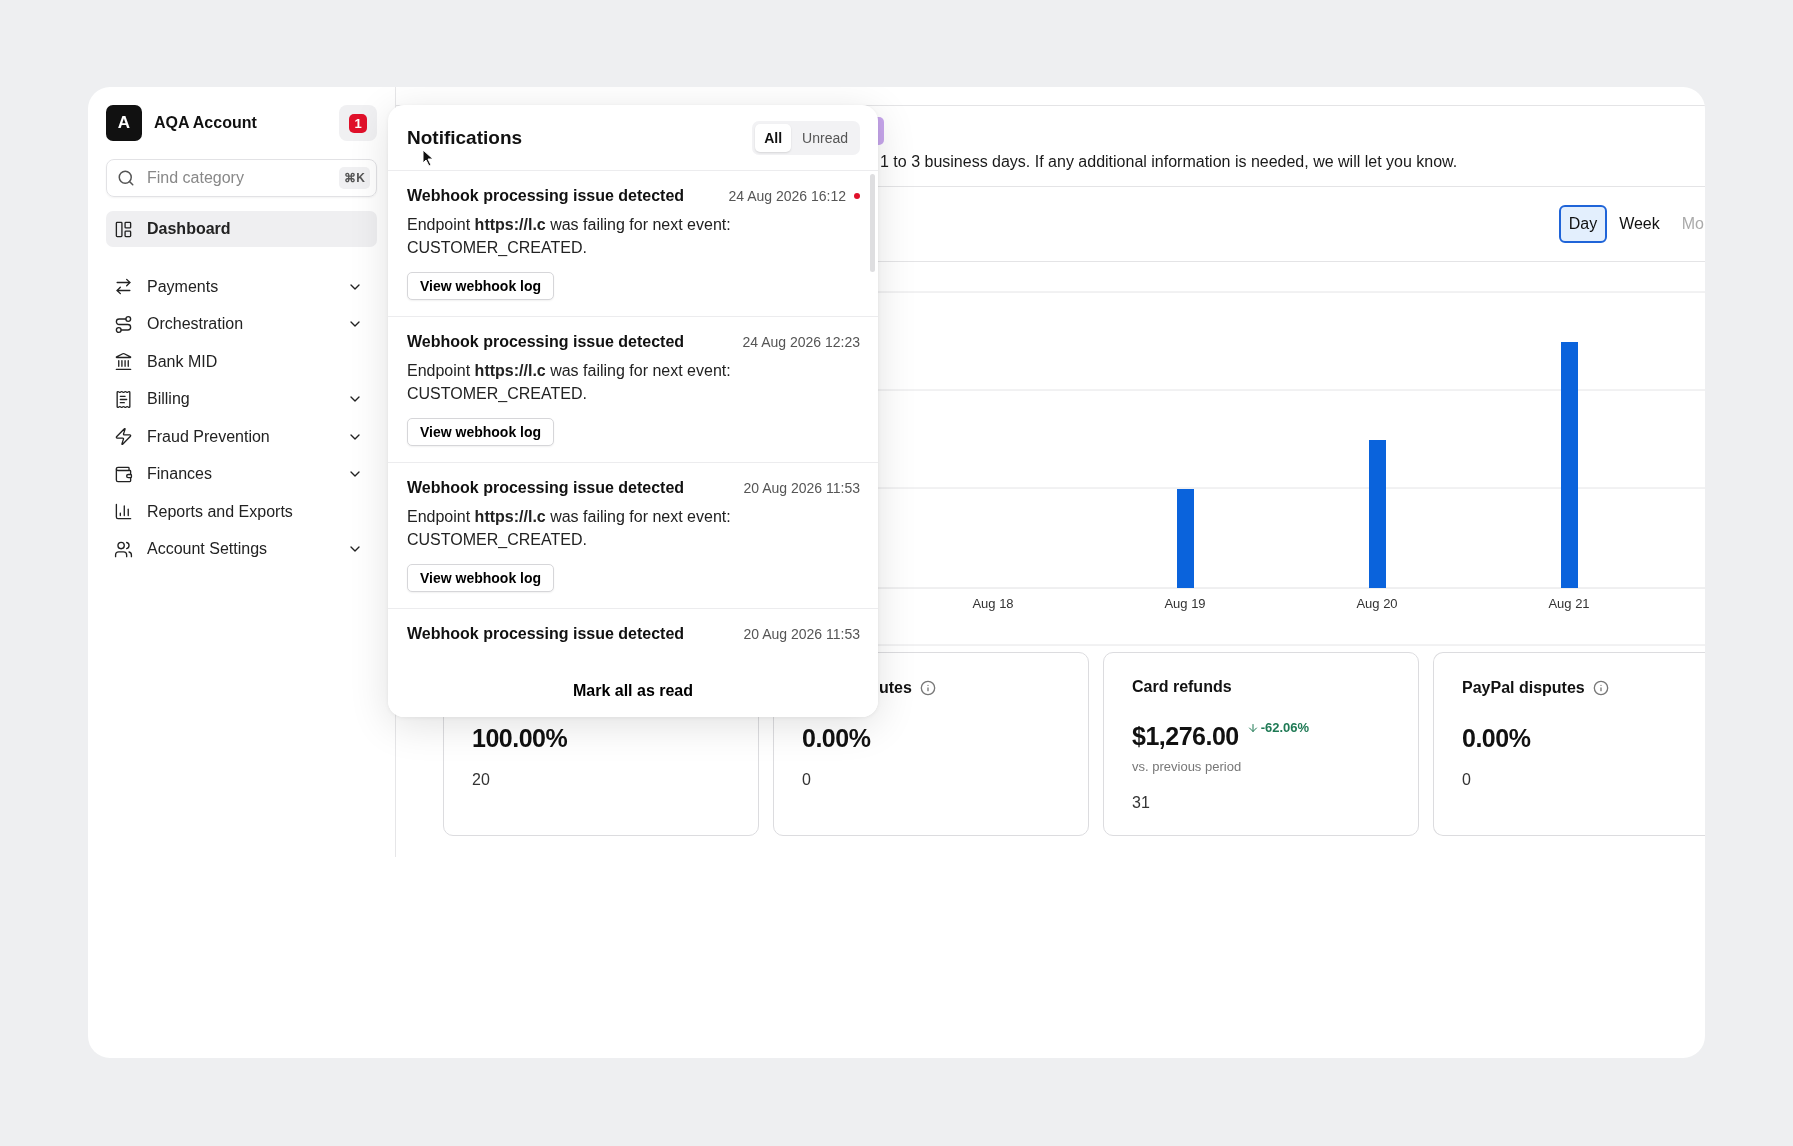  Describe the element at coordinates (241, 286) in the screenshot. I see `sidebar-item: Payments` at that location.